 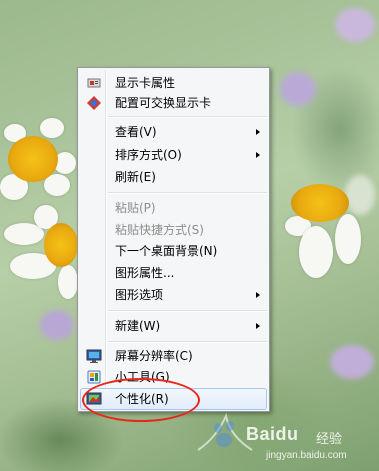 I want to click on menu-item-screen-resolution: 屏幕分辨率(C), so click(x=173, y=356).